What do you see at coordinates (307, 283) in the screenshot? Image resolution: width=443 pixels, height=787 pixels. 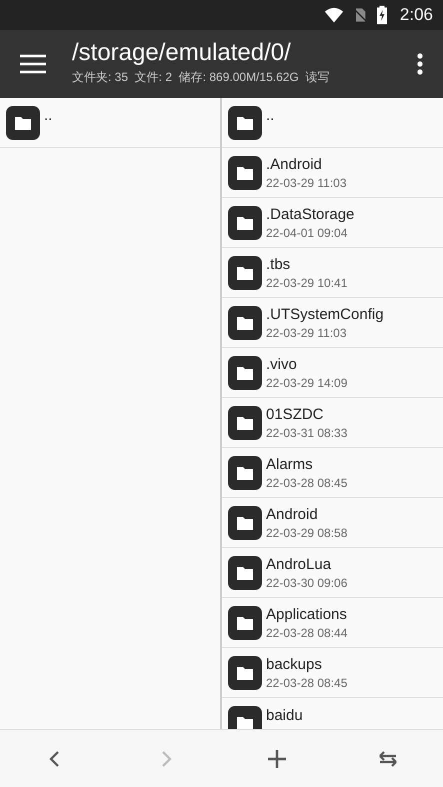 I see `modified-date: 22-03-29 10:41` at bounding box center [307, 283].